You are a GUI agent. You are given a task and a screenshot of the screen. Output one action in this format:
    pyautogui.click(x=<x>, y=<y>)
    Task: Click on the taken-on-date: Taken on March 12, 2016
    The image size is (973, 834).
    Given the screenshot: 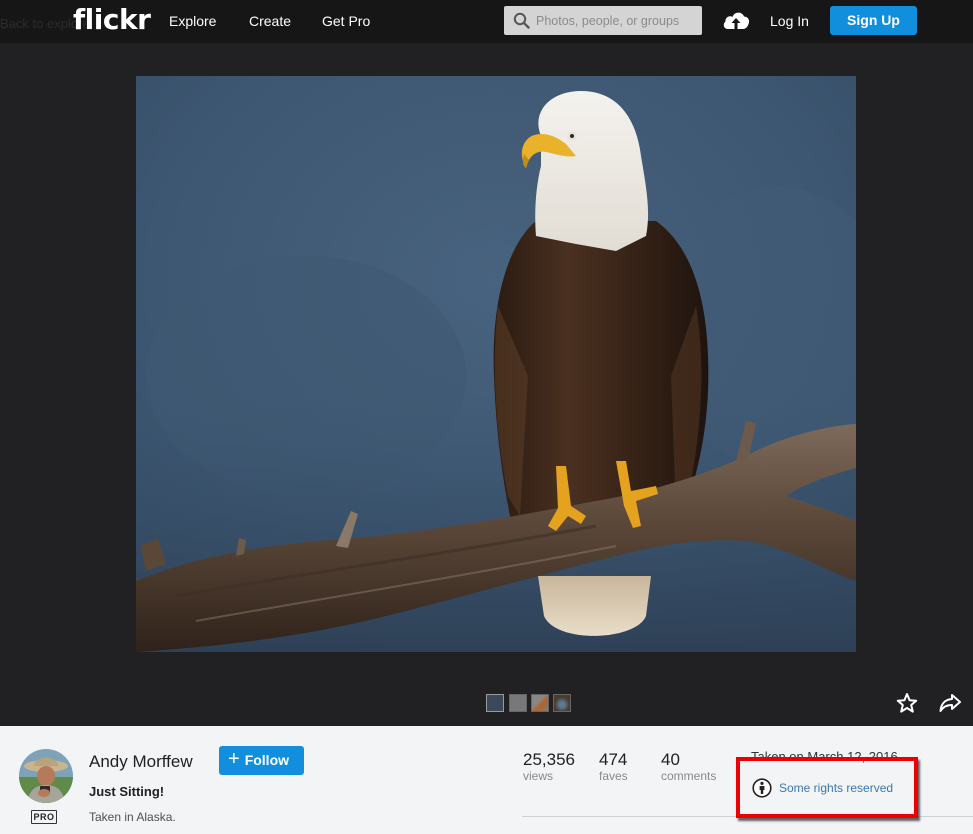 What is the action you would take?
    pyautogui.click(x=824, y=756)
    